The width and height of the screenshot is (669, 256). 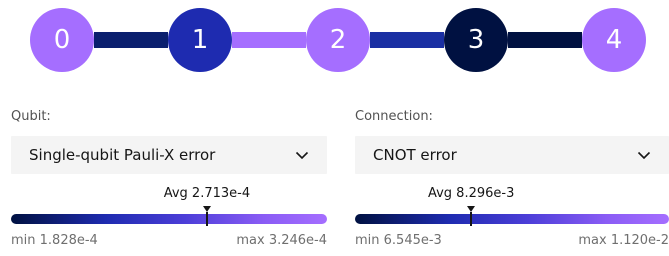 I want to click on qubit-error-select: Single-qubit Pauli-X error, so click(x=169, y=155).